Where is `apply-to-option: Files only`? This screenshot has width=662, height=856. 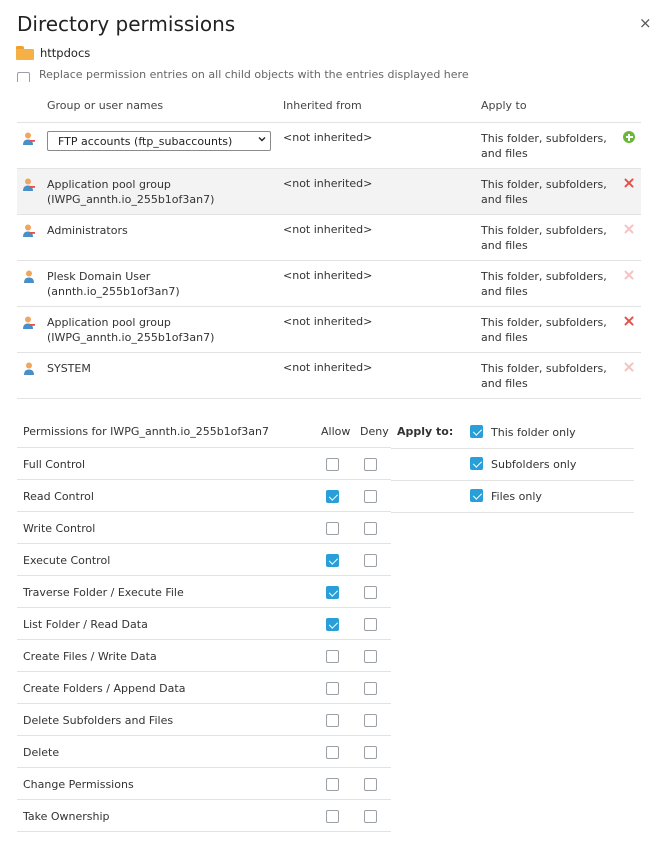 apply-to-option: Files only is located at coordinates (512, 496).